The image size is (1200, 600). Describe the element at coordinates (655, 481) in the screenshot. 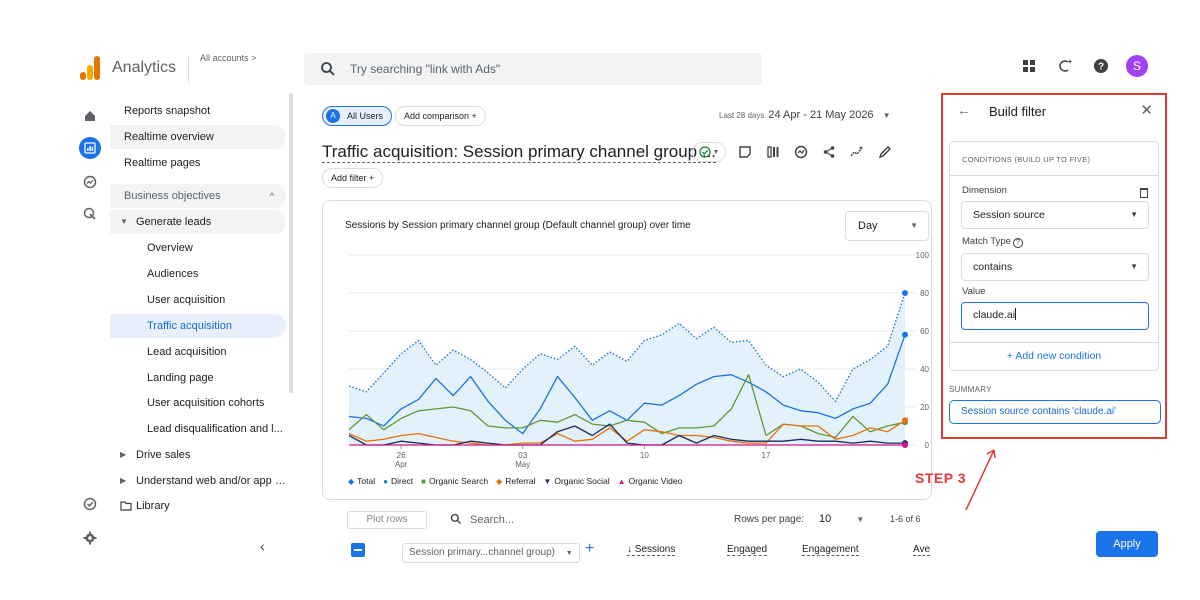

I see `legend-label: Organic Video` at that location.